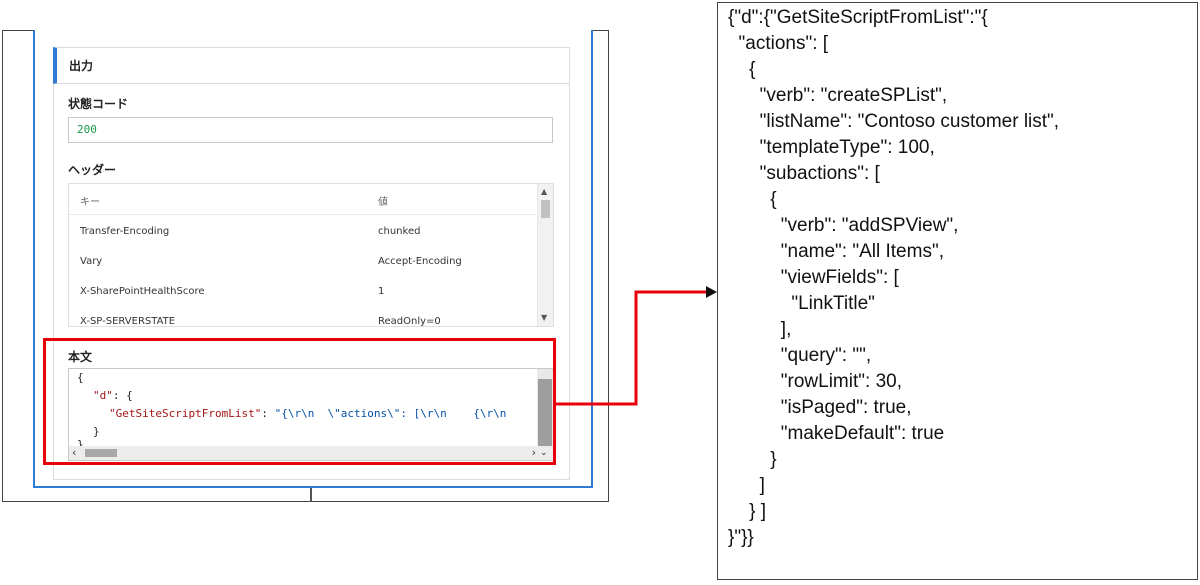 The width and height of the screenshot is (1200, 585). I want to click on json-line: } ], so click(747, 511).